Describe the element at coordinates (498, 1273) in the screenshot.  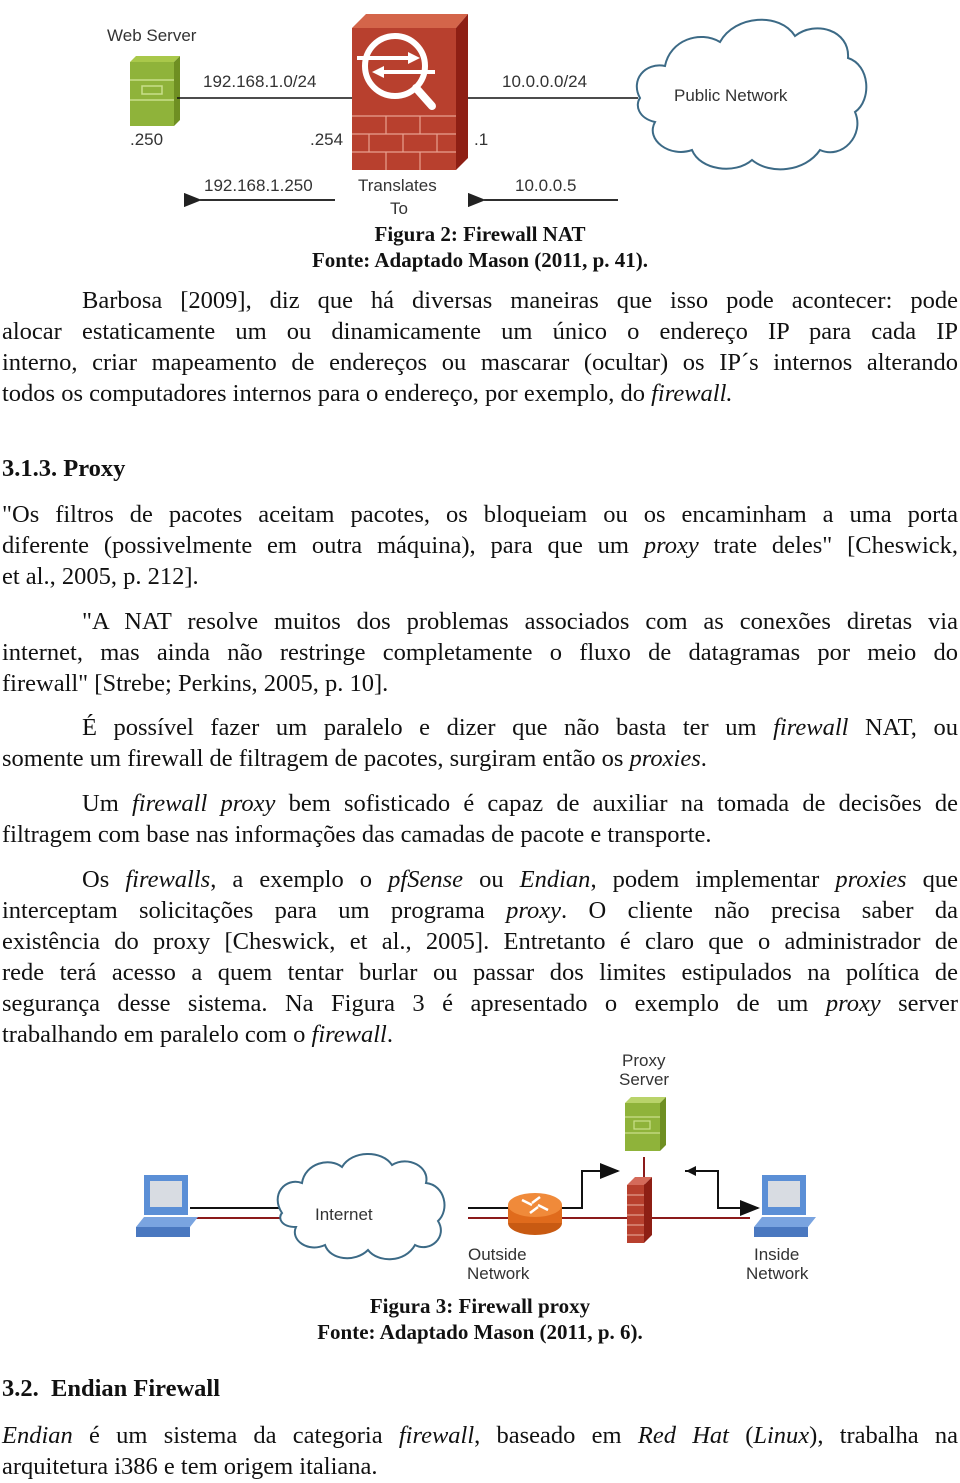
I see `outside-network-label: Network` at that location.